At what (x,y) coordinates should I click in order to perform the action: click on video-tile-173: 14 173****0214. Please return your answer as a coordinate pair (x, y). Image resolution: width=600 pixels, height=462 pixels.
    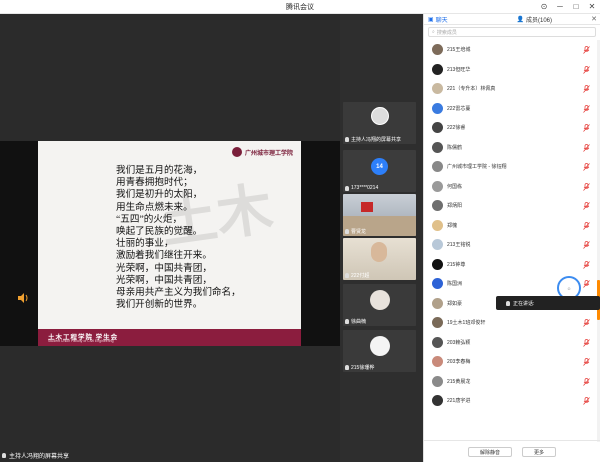
    Looking at the image, I should click on (379, 171).